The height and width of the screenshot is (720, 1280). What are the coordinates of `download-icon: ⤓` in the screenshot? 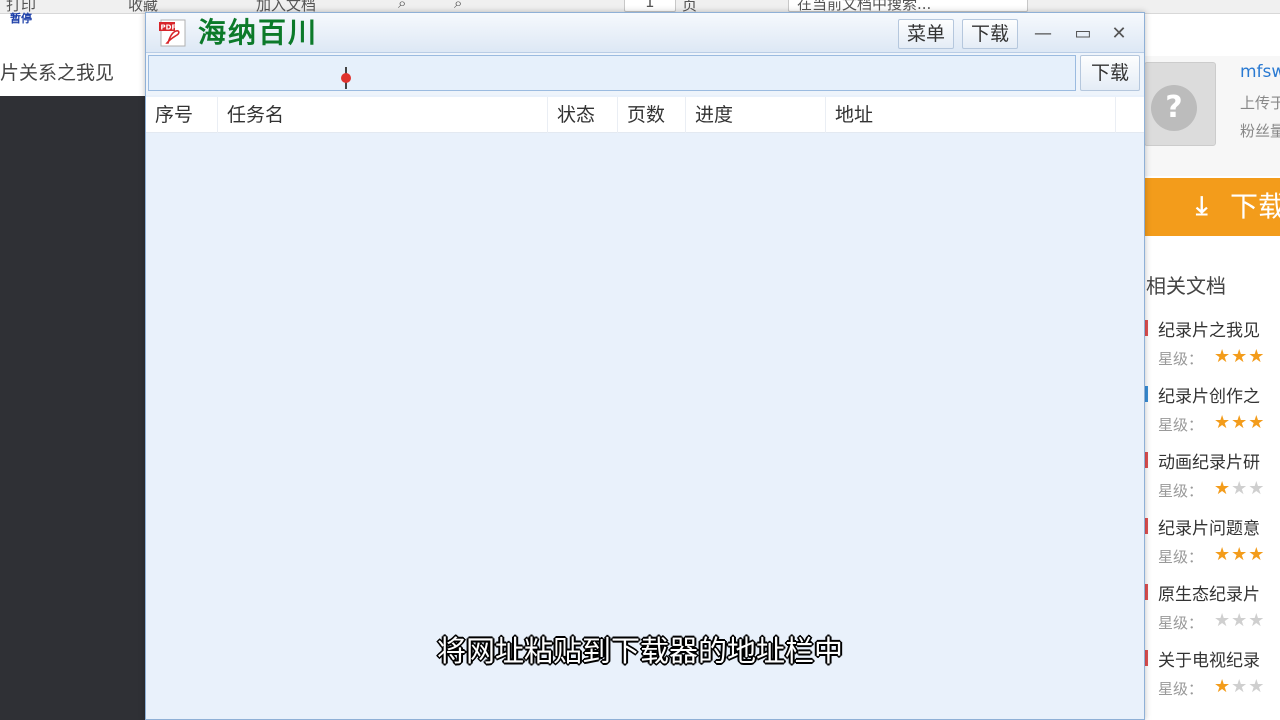 It's located at (1202, 206).